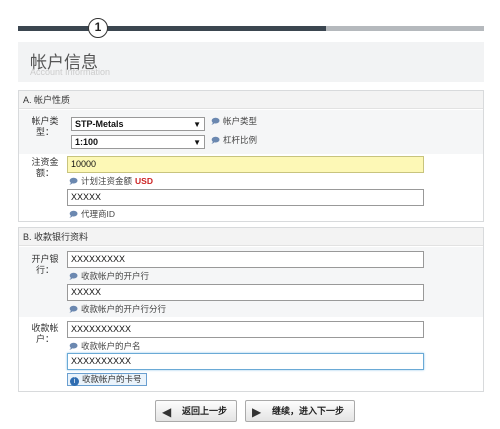 This screenshot has height=429, width=500. I want to click on hint-text: 杠杆比例, so click(240, 140).